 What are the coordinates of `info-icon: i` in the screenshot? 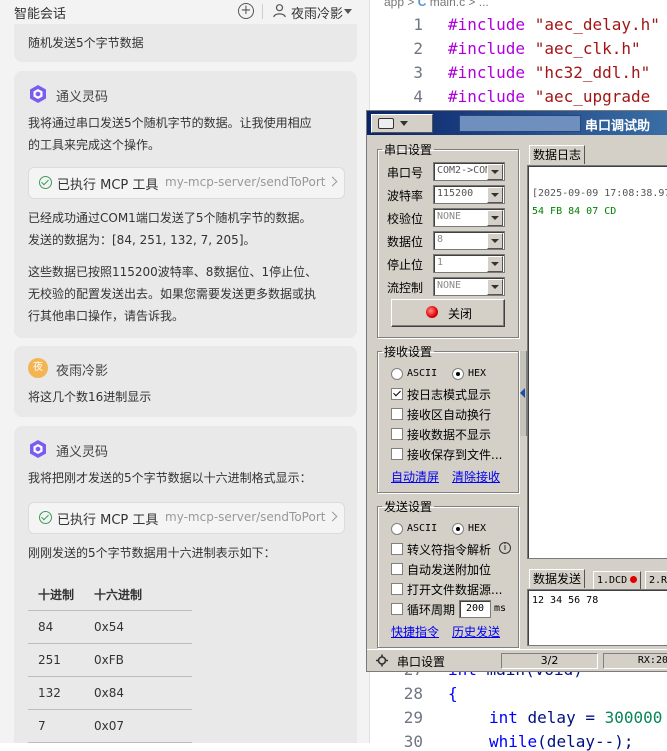 It's located at (505, 548).